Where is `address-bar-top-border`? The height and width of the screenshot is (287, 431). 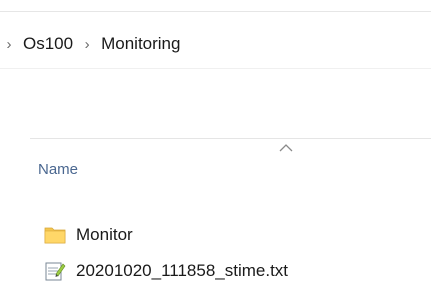 address-bar-top-border is located at coordinates (215, 11).